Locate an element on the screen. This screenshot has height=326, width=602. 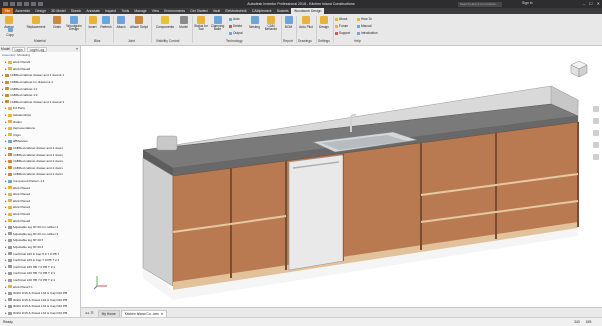
tree-node: ▸ CABRed cabinet drawer and 2 doors2:1 is located at coordinates (33, 102).